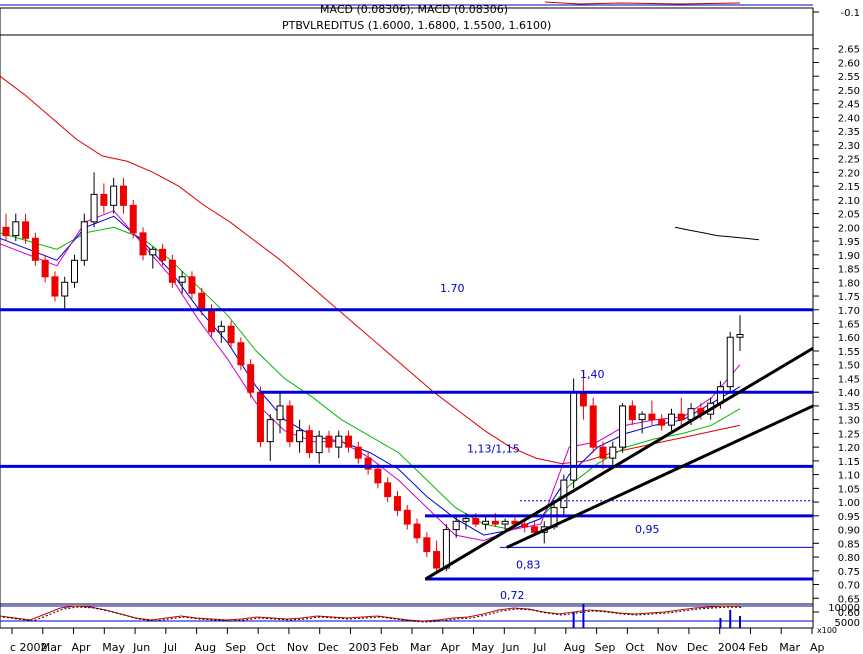 The height and width of the screenshot is (654, 863). What do you see at coordinates (849, 118) in the screenshot?
I see `y-tick-label: 2.40` at bounding box center [849, 118].